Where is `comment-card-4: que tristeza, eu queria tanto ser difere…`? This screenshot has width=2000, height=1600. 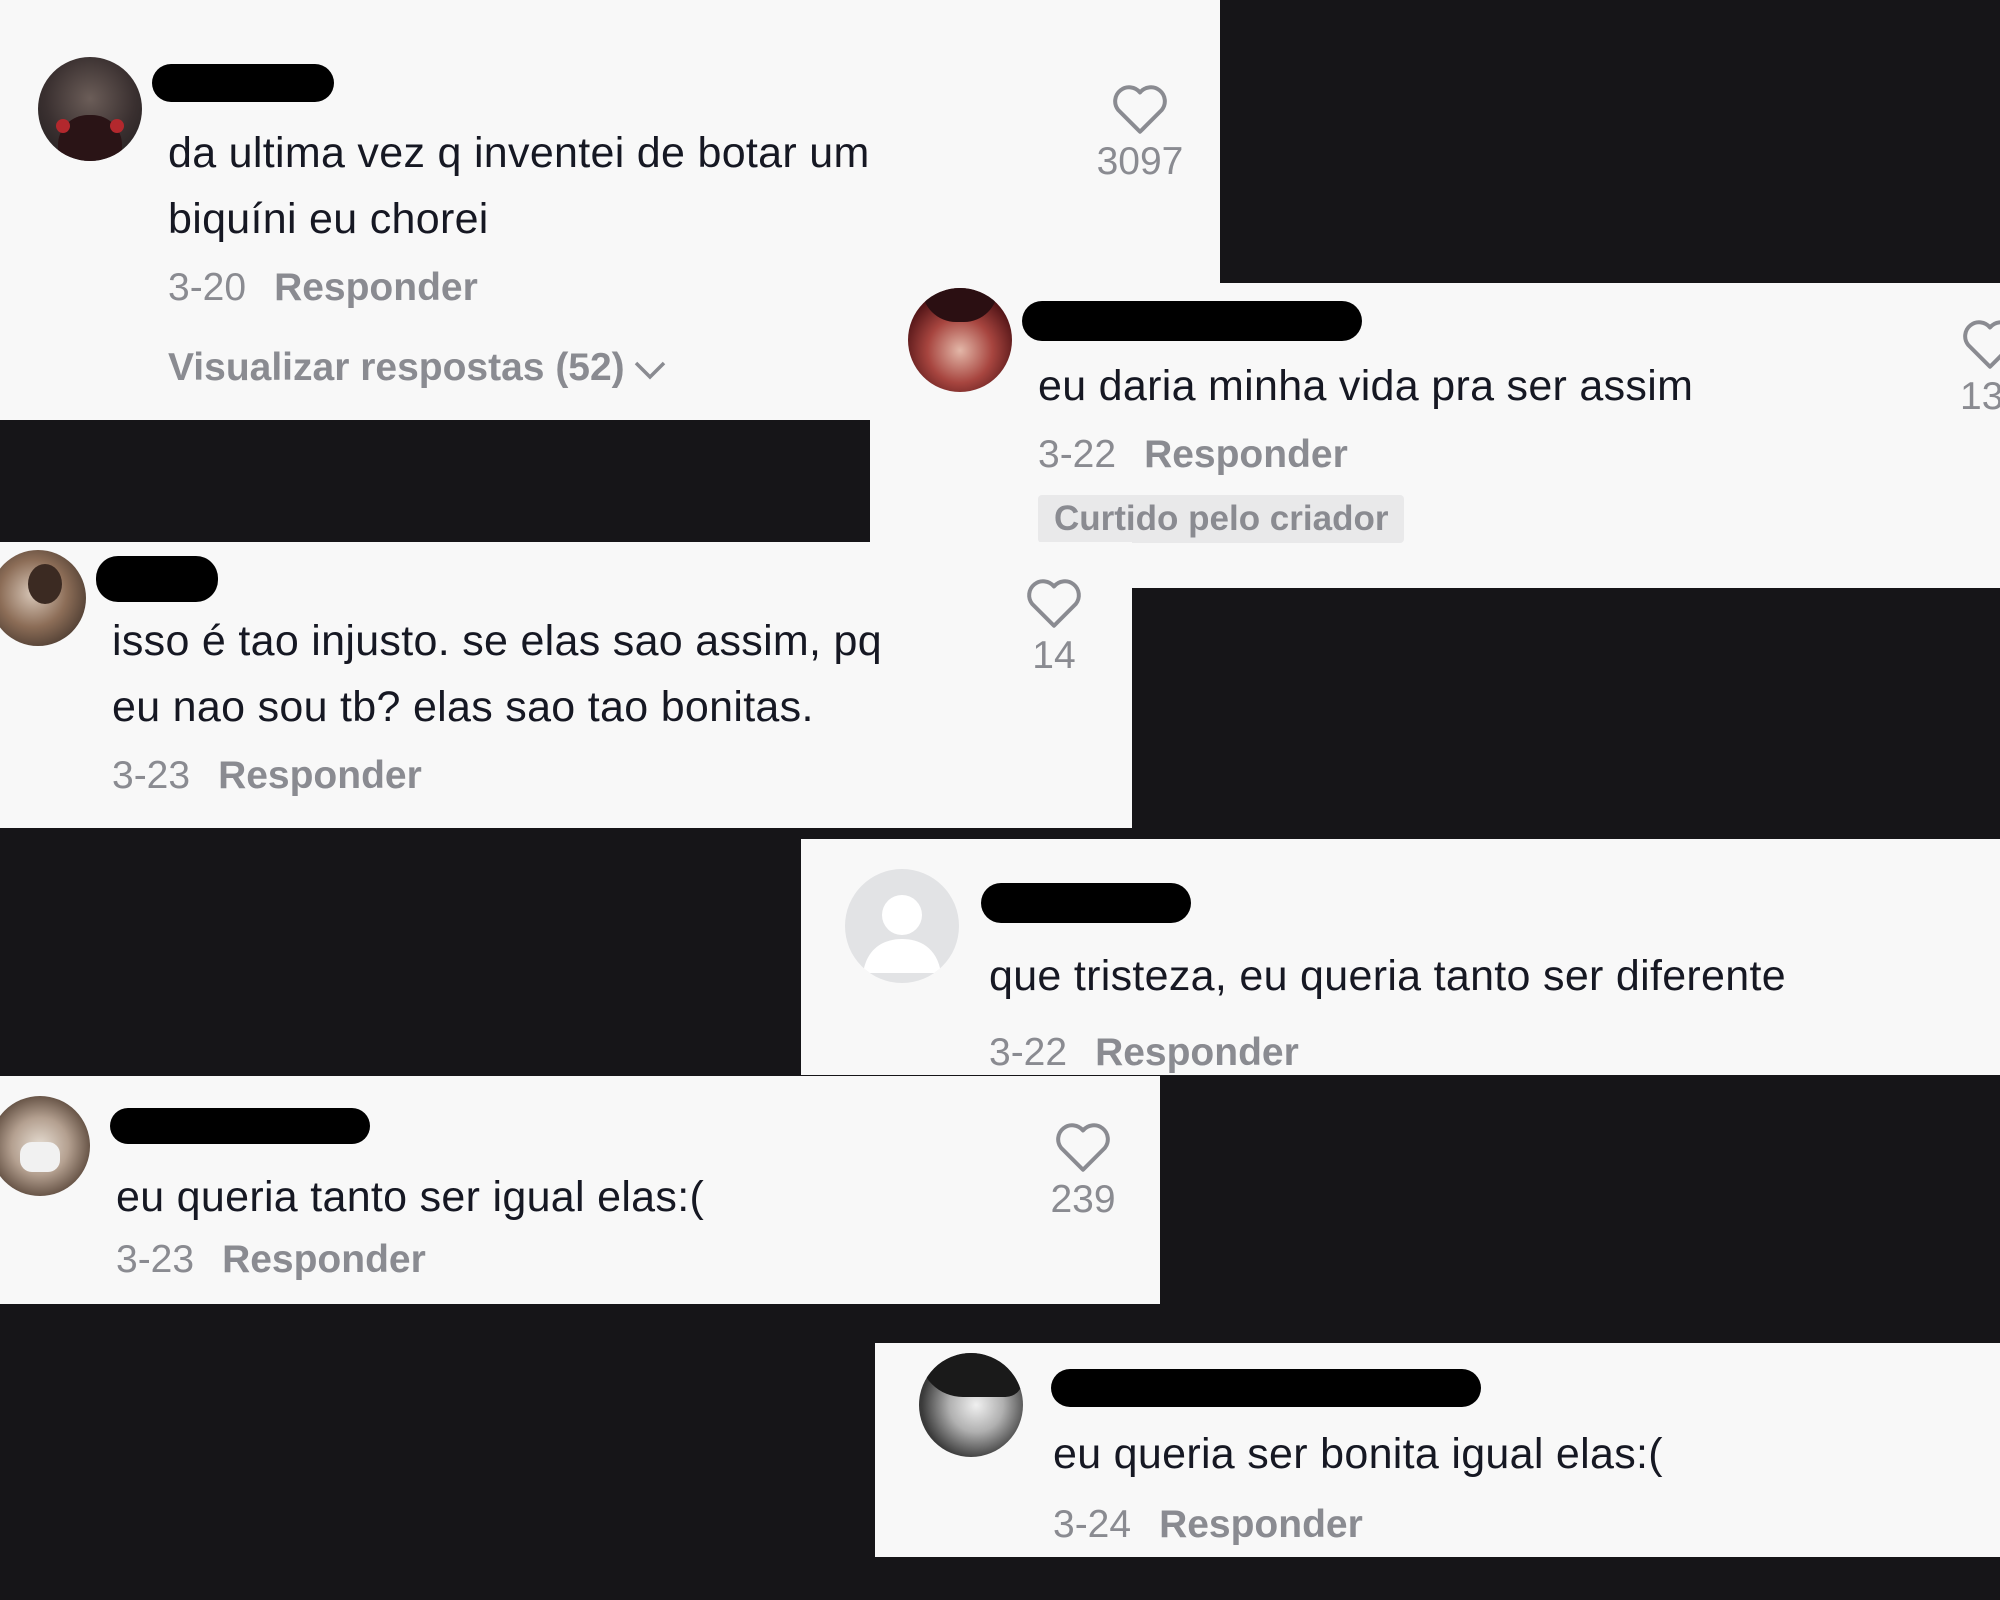
comment-card-4: que tristeza, eu queria tanto ser difere… is located at coordinates (1400, 957).